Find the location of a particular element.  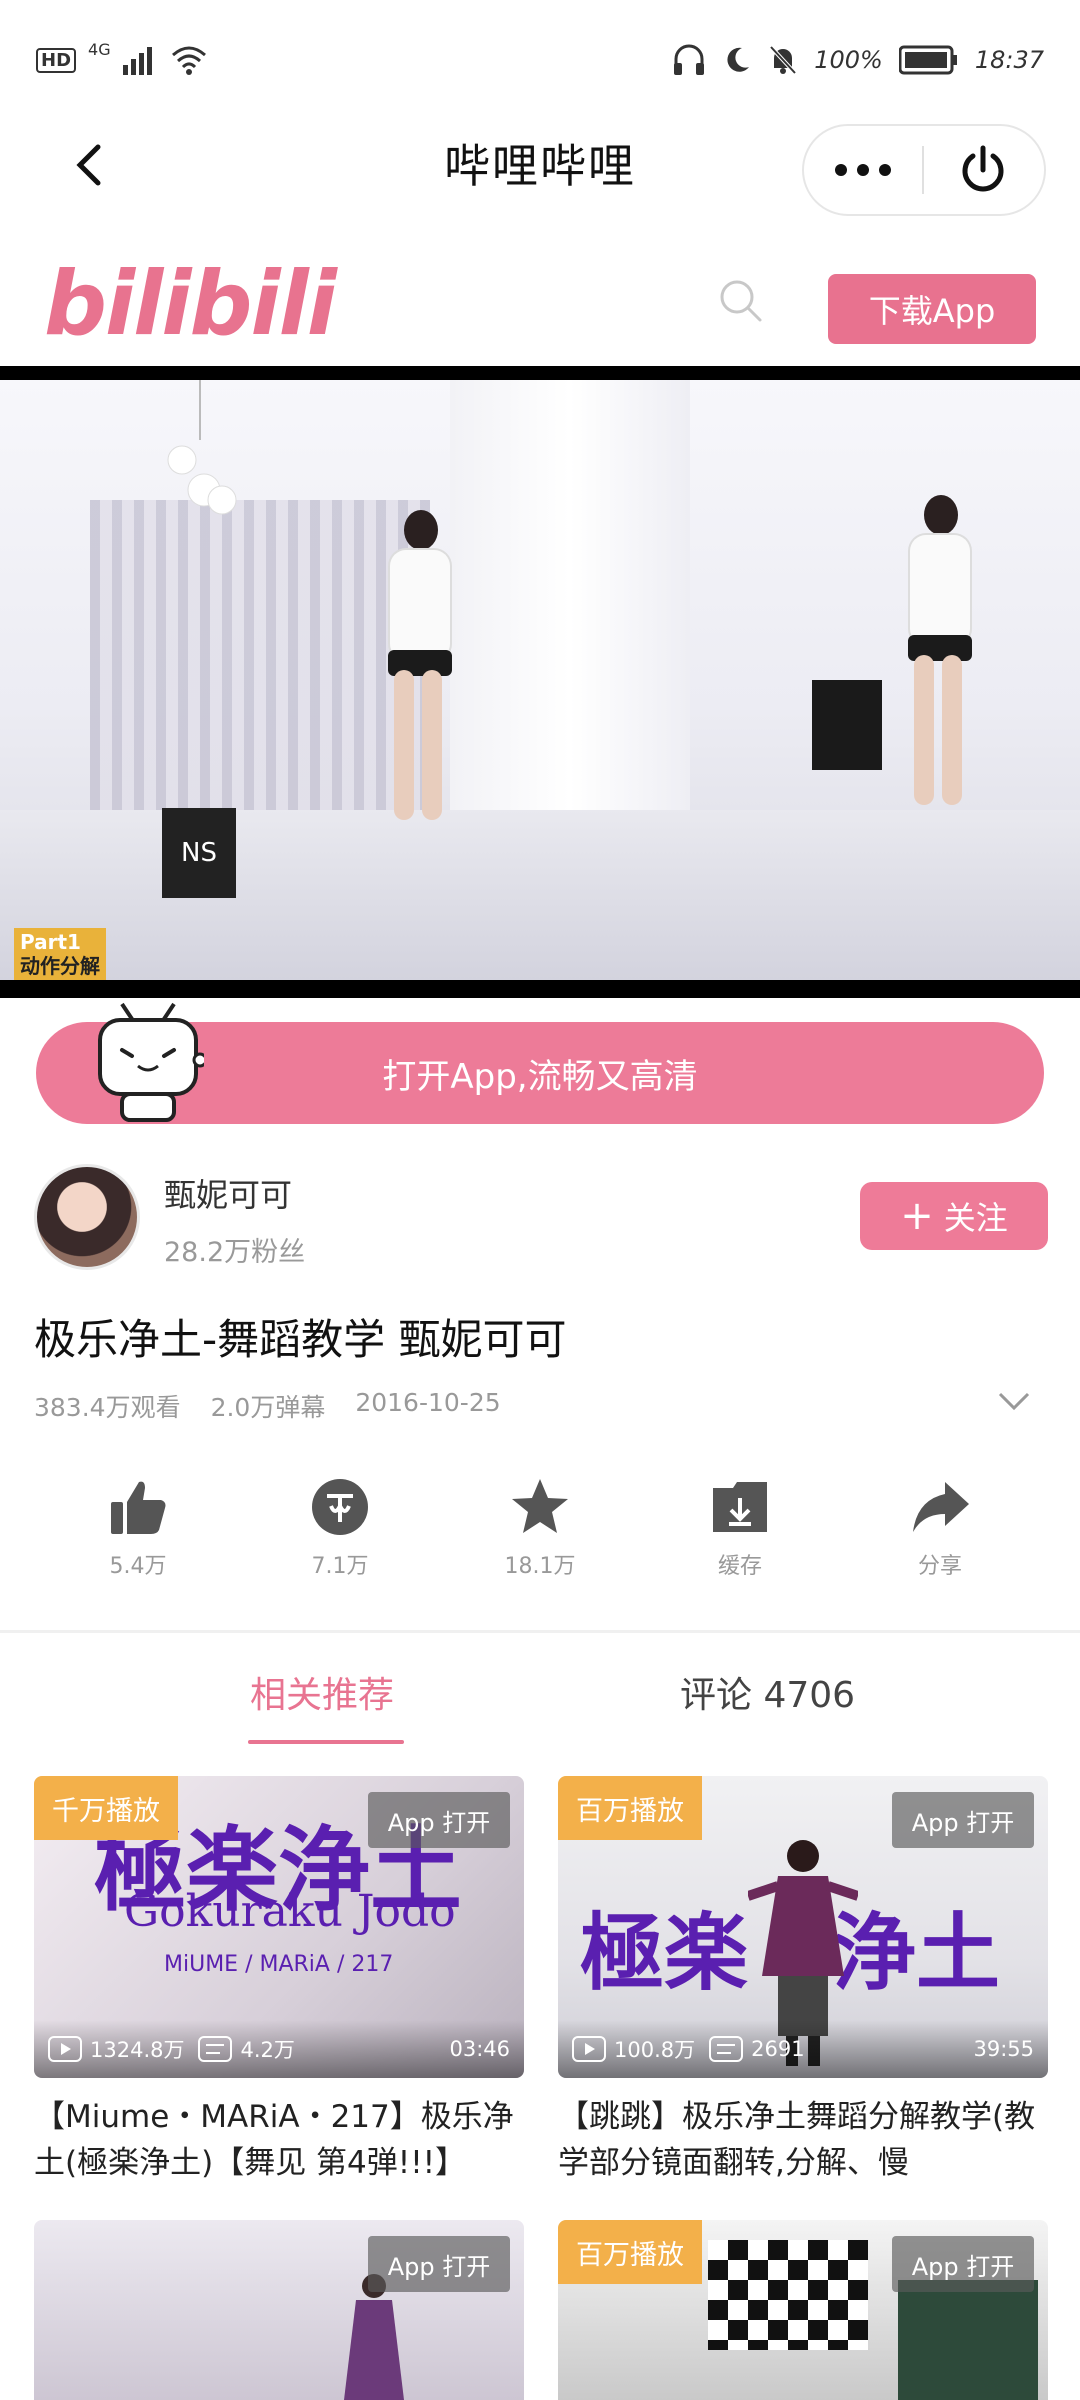

headphones-icon is located at coordinates (689, 59).